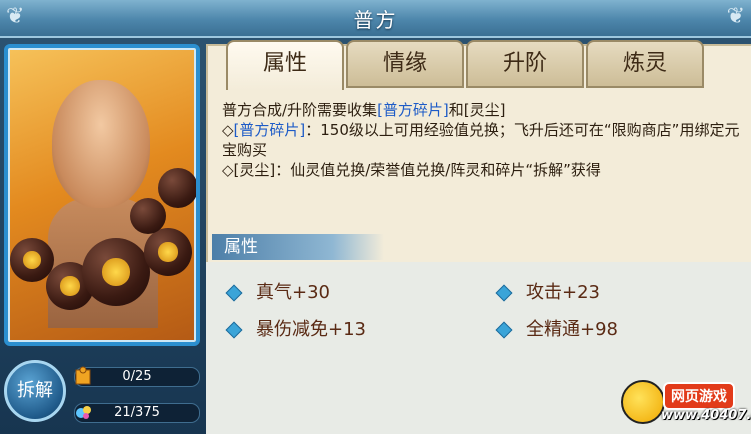 The image size is (751, 434). Describe the element at coordinates (298, 247) in the screenshot. I see `section-title: 属性` at that location.